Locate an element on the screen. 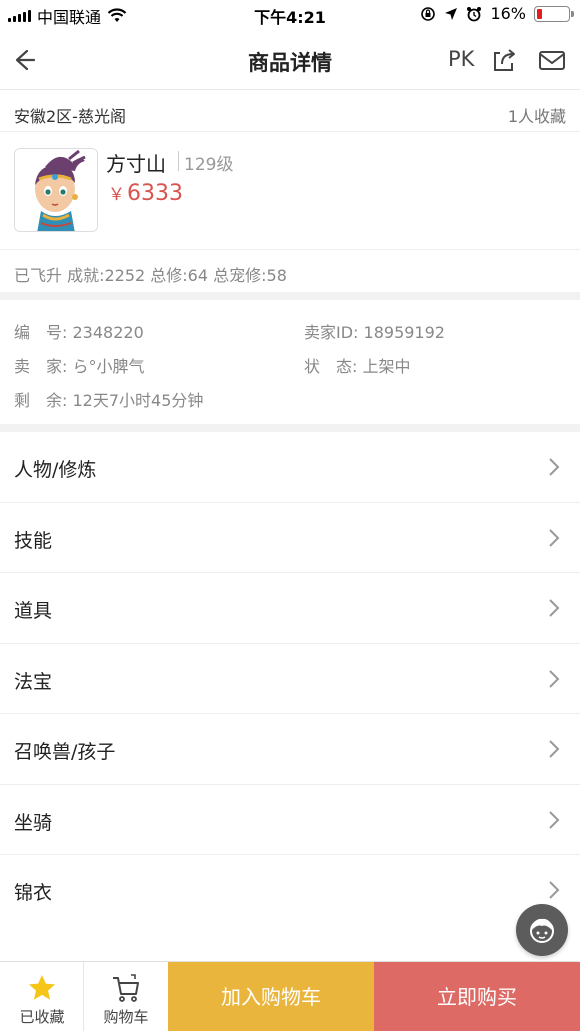 The width and height of the screenshot is (580, 1031). listing-id-value: 2348220 is located at coordinates (108, 332).